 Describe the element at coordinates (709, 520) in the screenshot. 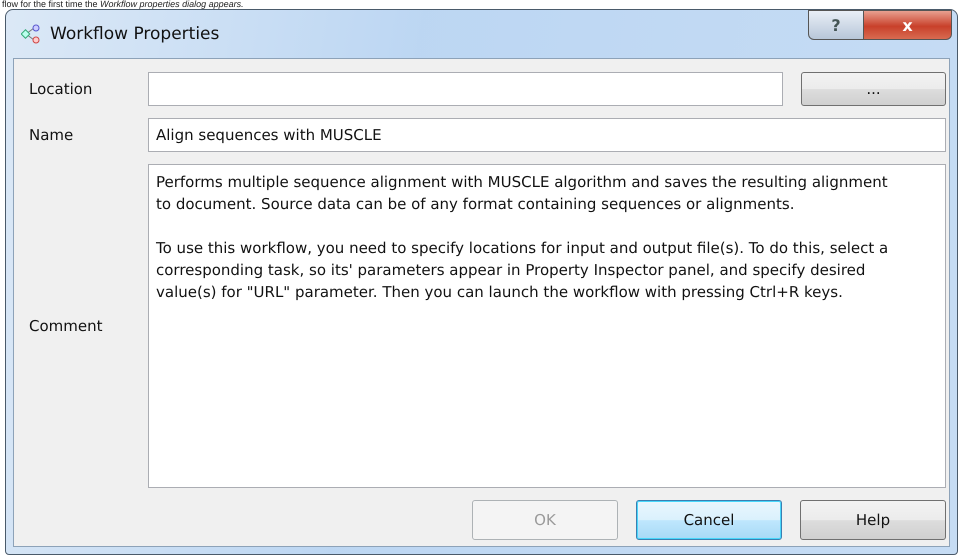

I see `dialog-button: Cancel` at that location.